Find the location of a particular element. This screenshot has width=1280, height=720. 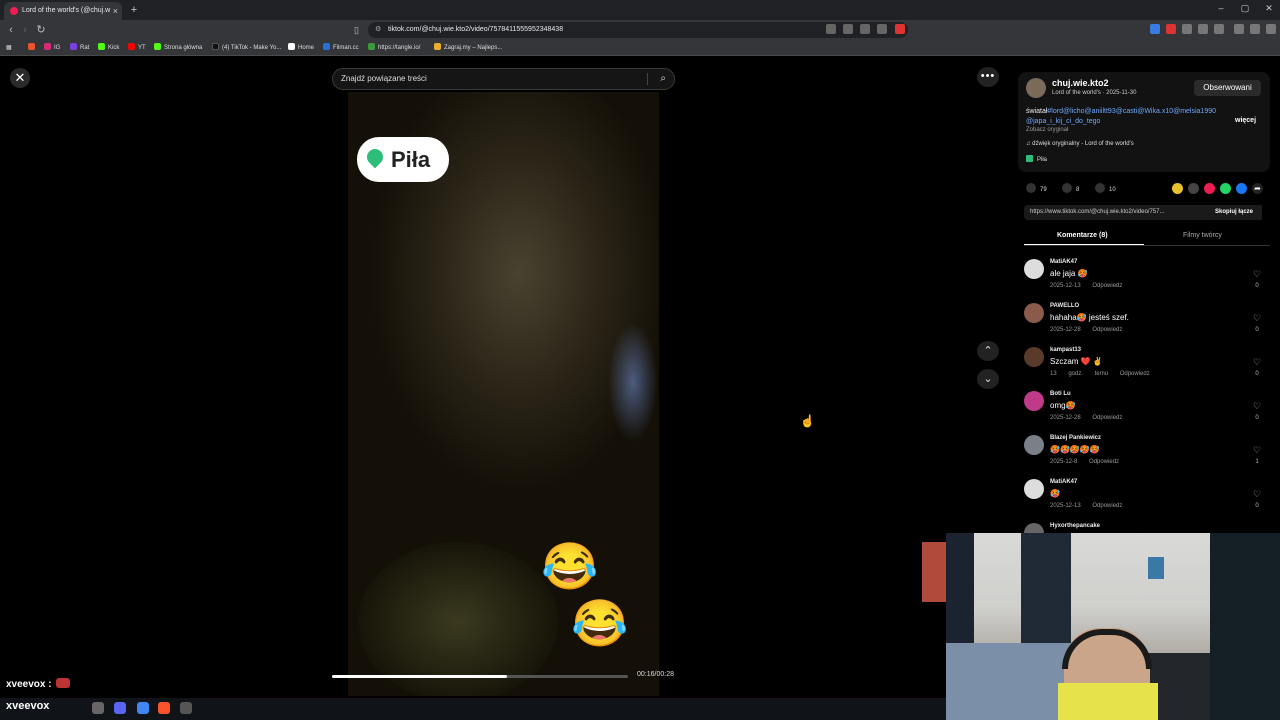

puzzle-icon is located at coordinates (1203, 29).